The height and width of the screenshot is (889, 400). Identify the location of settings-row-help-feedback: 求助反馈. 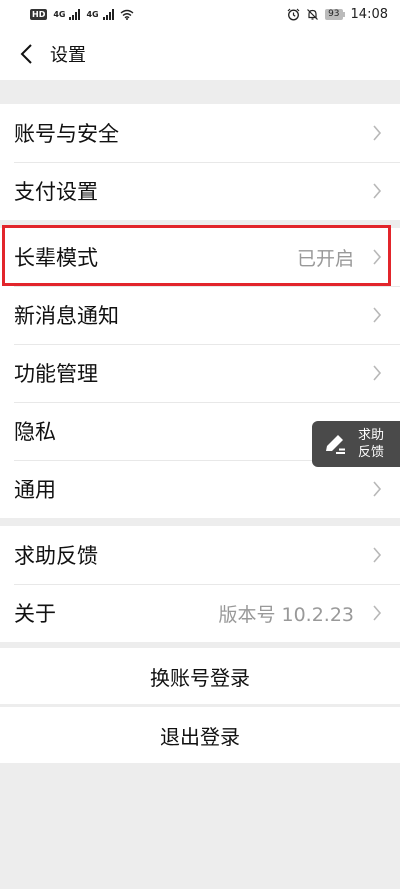
(200, 555).